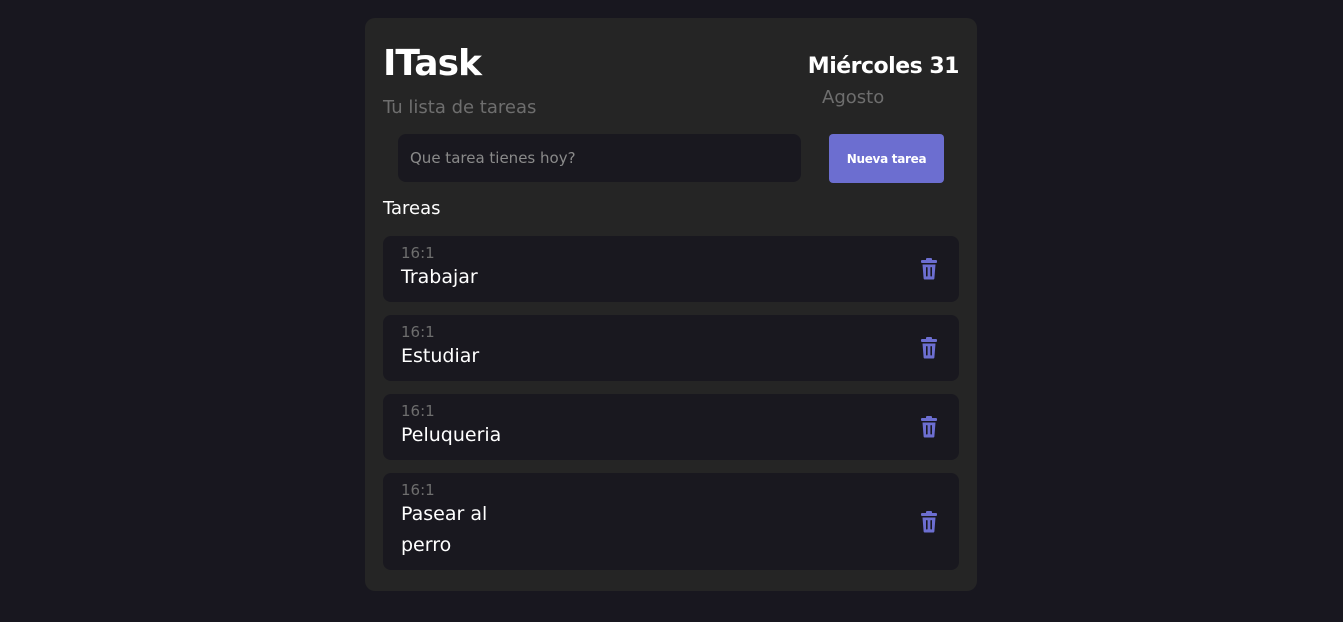  I want to click on task-text: Pasear al perro, so click(444, 529).